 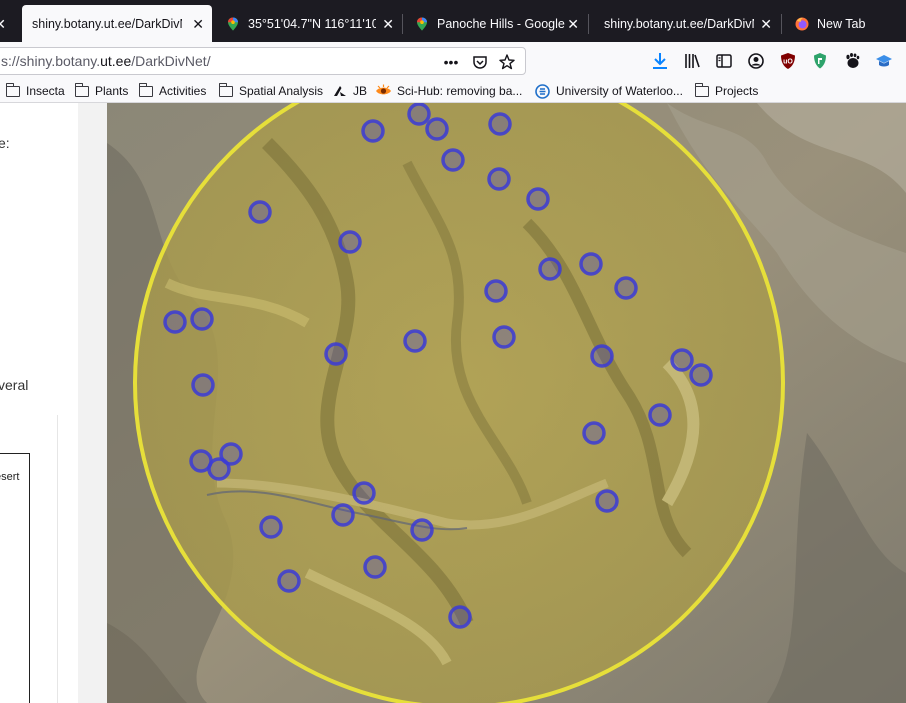 I want to click on tab-coordinates: 35°51'04.7"N 116°11'10.1 ✕, so click(x=309, y=24).